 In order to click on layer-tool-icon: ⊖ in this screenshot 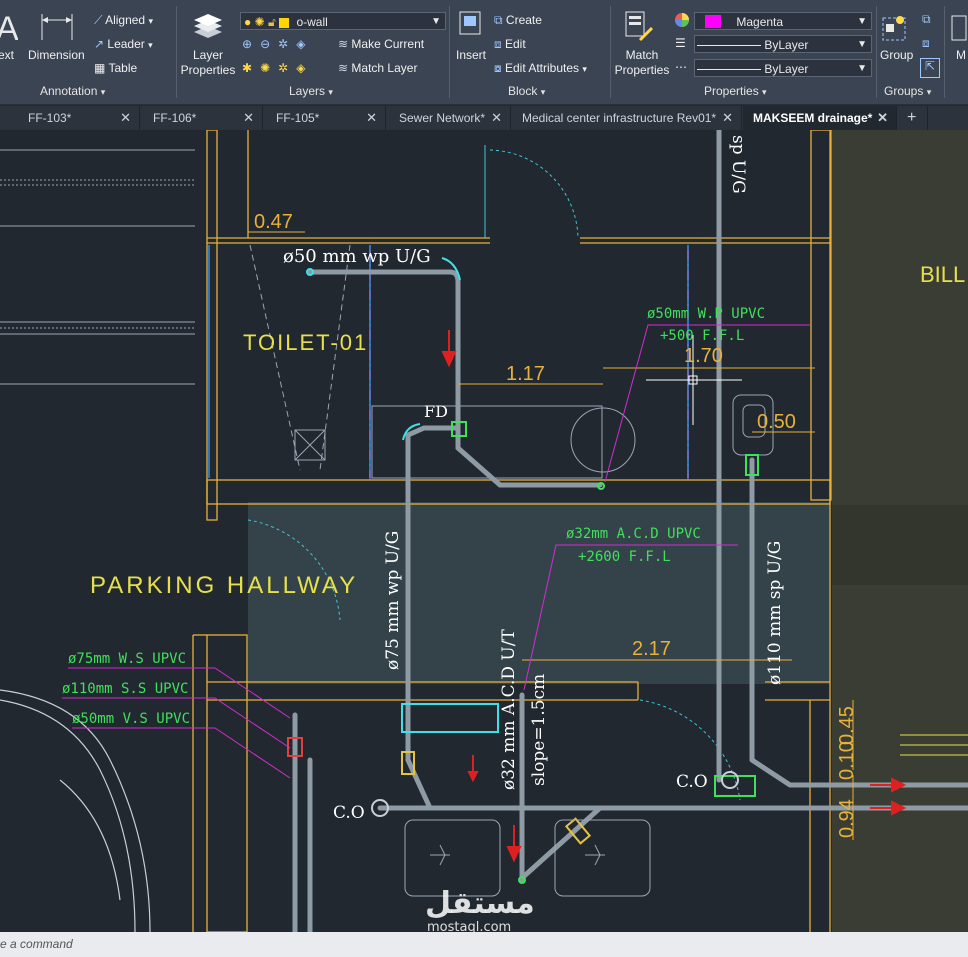, I will do `click(269, 44)`.